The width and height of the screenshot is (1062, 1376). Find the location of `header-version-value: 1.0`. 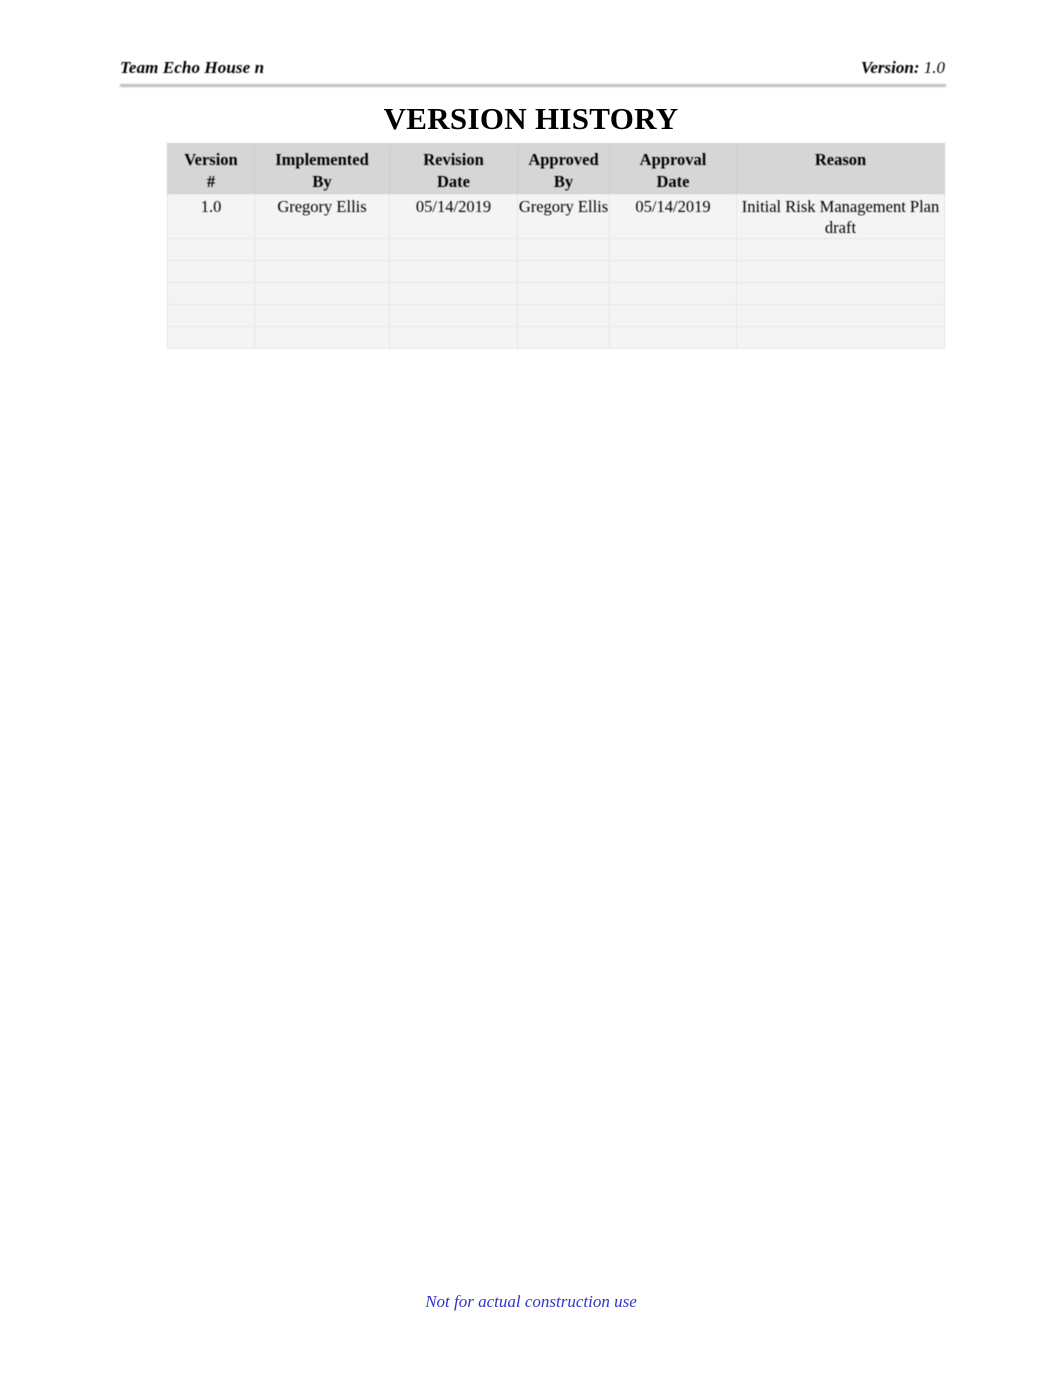

header-version-value: 1.0 is located at coordinates (934, 67).